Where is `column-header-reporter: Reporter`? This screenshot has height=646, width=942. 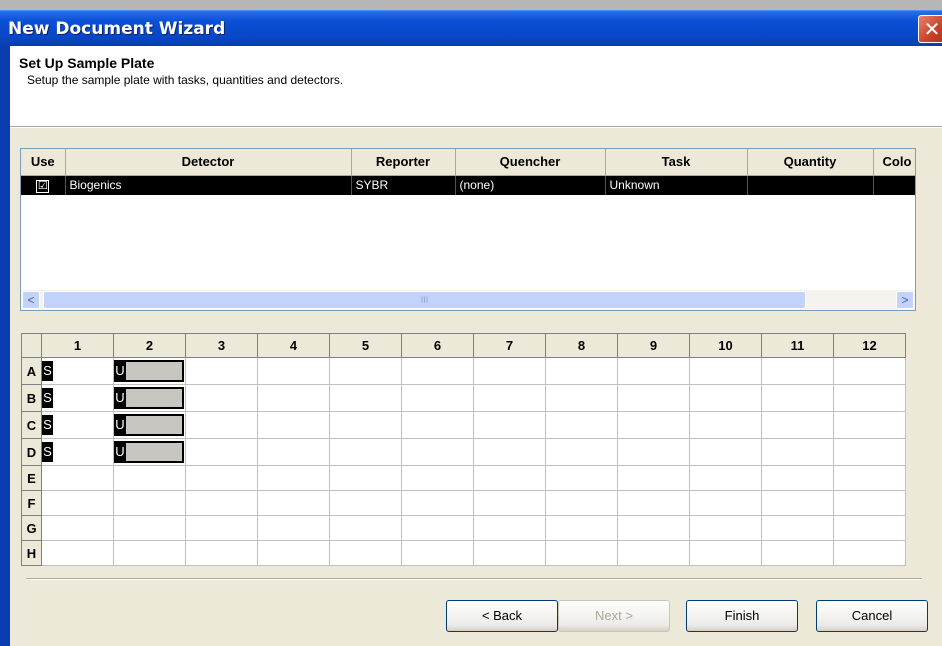 column-header-reporter: Reporter is located at coordinates (403, 162).